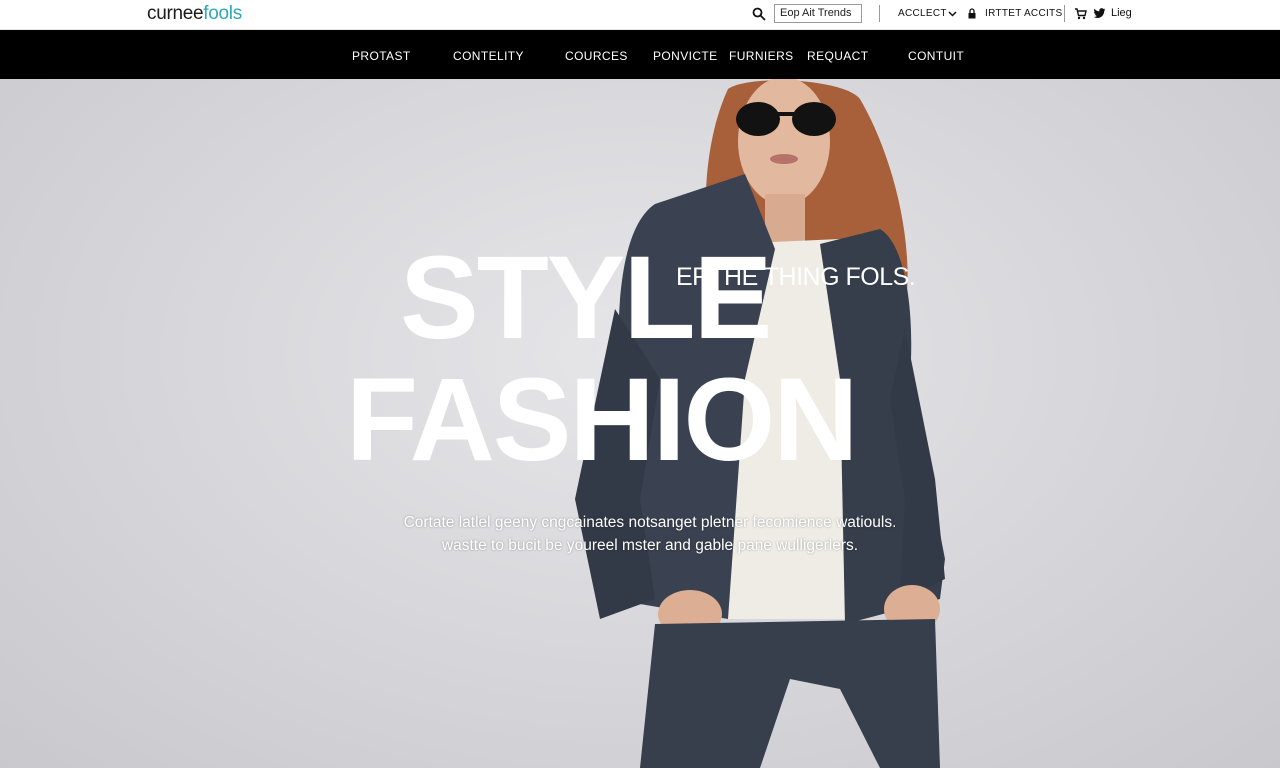  What do you see at coordinates (922, 13) in the screenshot?
I see `account-menu: ACCLECT` at bounding box center [922, 13].